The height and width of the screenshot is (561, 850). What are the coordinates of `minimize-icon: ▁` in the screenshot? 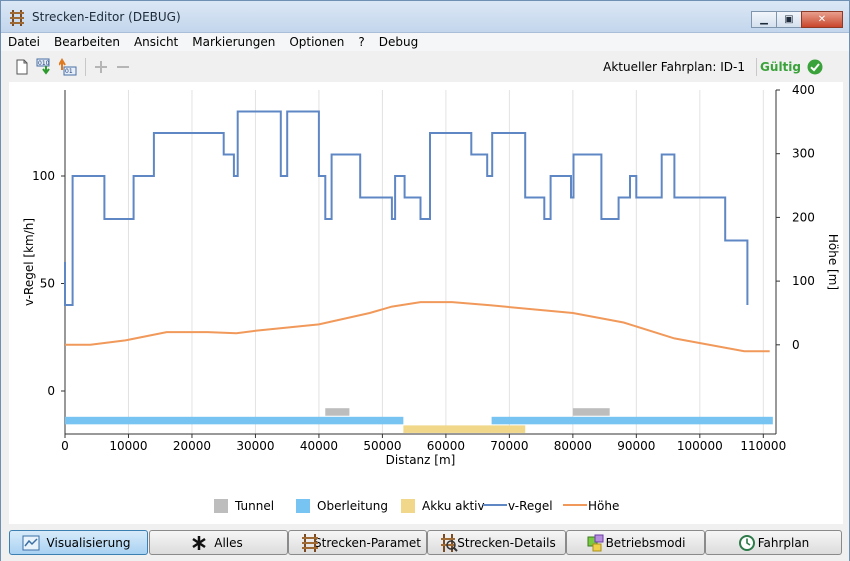 It's located at (764, 19).